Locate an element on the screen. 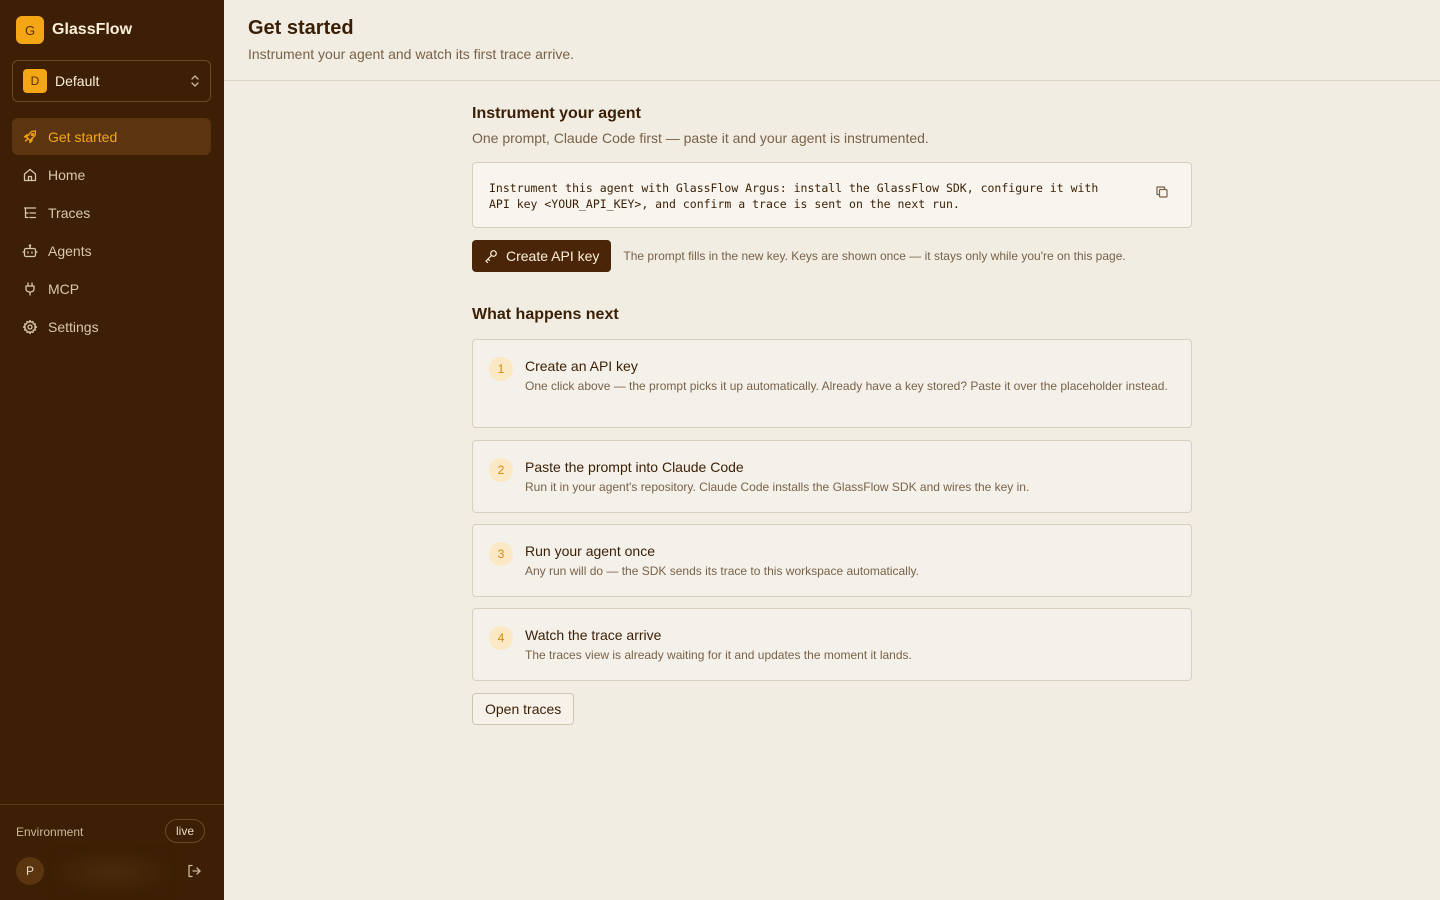  step-title: Paste the prompt into Claude Code is located at coordinates (634, 467).